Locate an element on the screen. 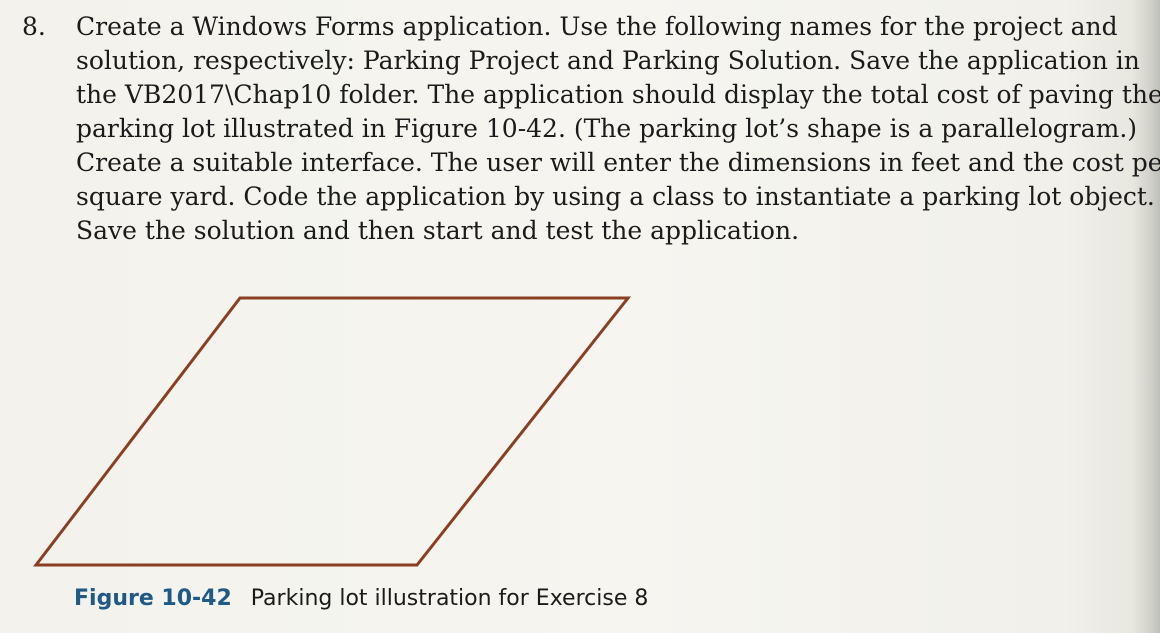 The image size is (1160, 633). figure-title: Parking lot illustration for Exercise 8 is located at coordinates (449, 598).